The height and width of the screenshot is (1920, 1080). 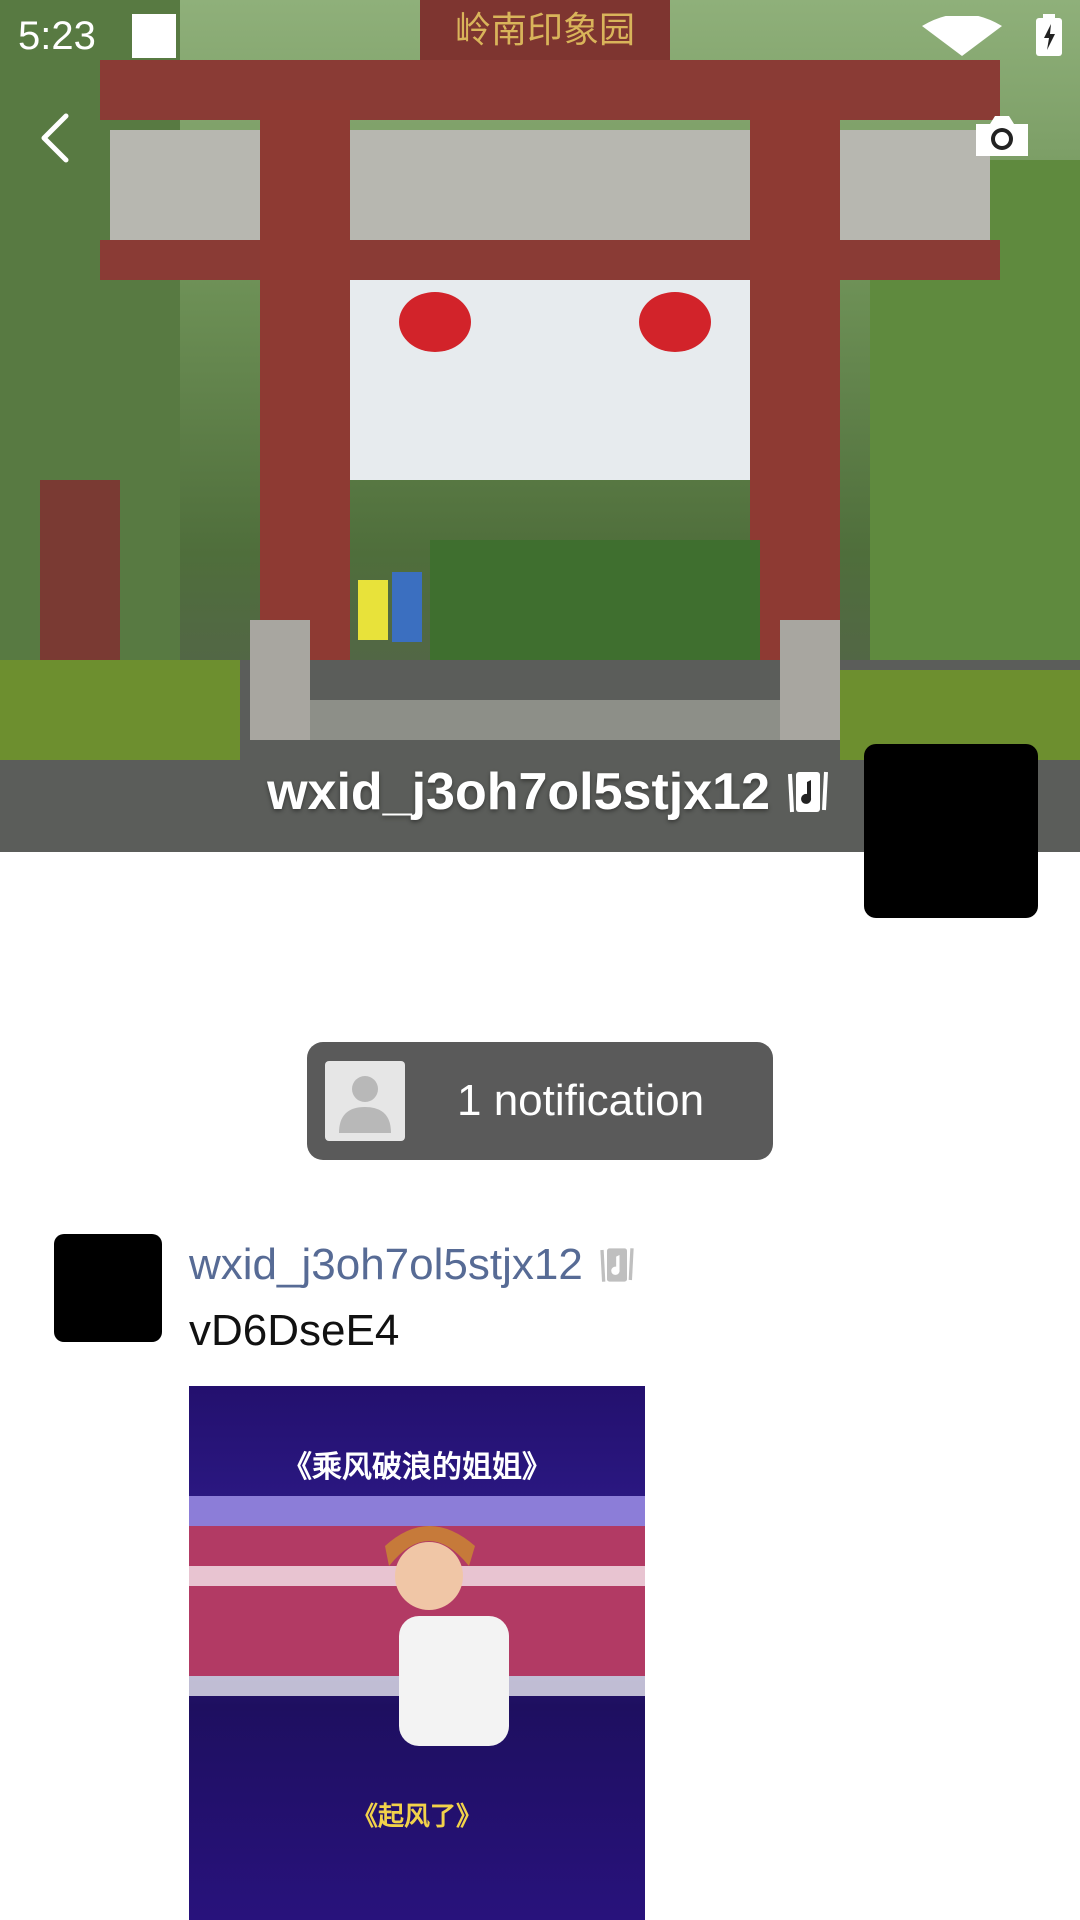 I want to click on status-time: 5:23, so click(x=57, y=36).